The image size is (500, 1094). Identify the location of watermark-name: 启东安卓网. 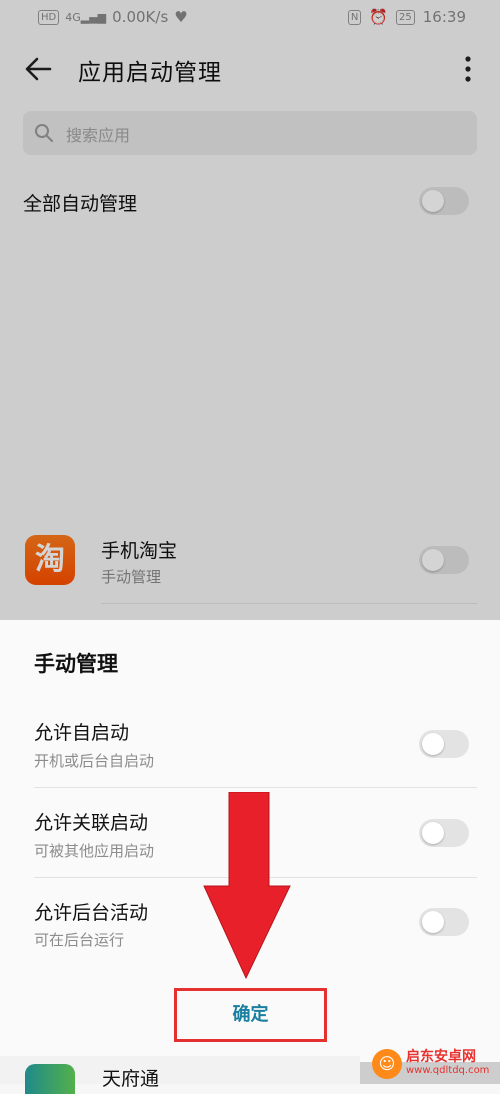
(441, 1057).